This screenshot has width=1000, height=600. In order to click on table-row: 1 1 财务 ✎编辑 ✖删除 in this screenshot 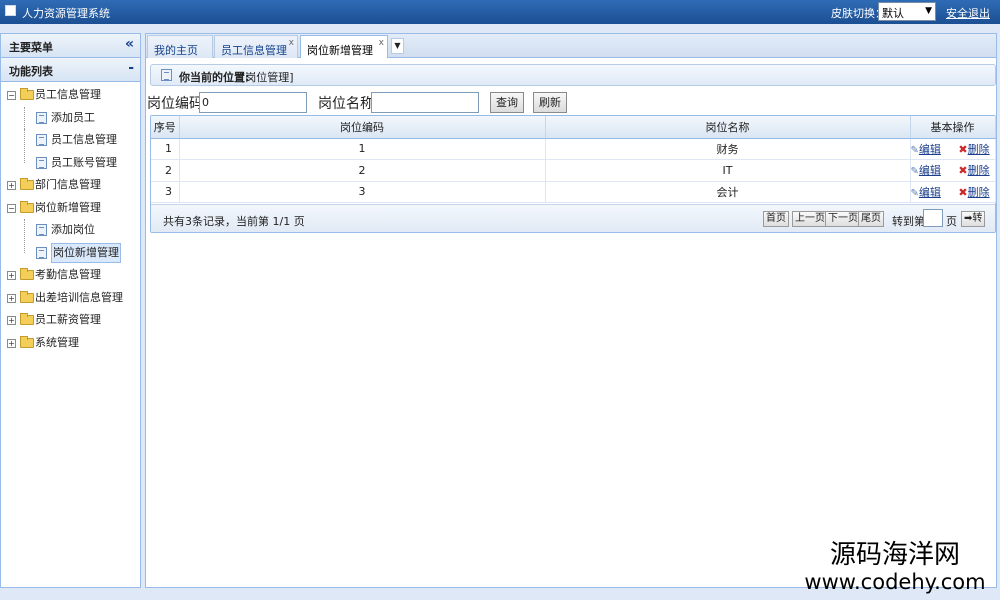, I will do `click(573, 149)`.